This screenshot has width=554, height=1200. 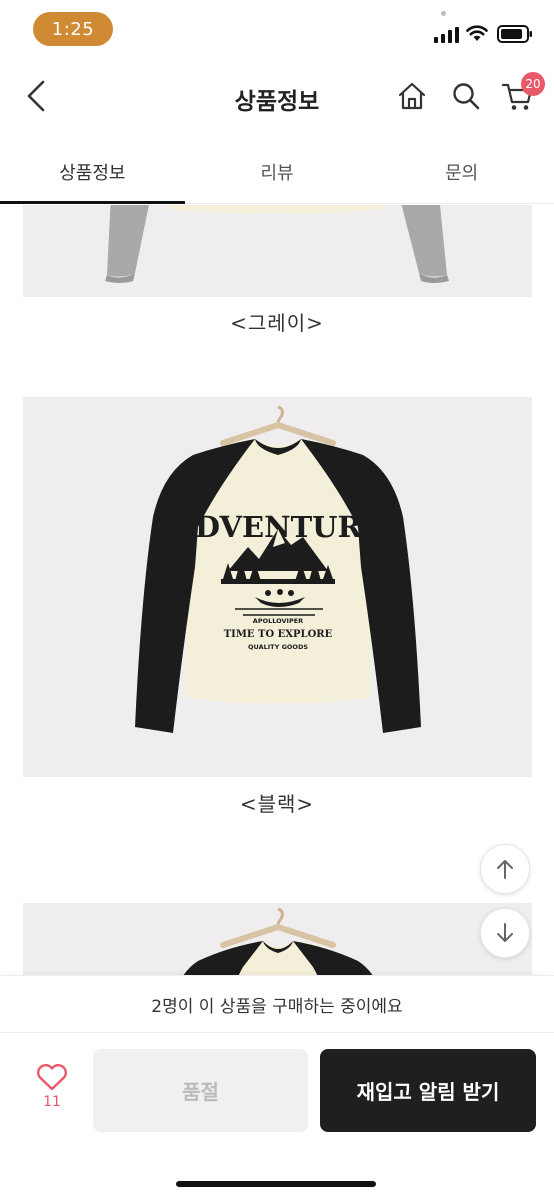 I want to click on back-button, so click(x=36, y=96).